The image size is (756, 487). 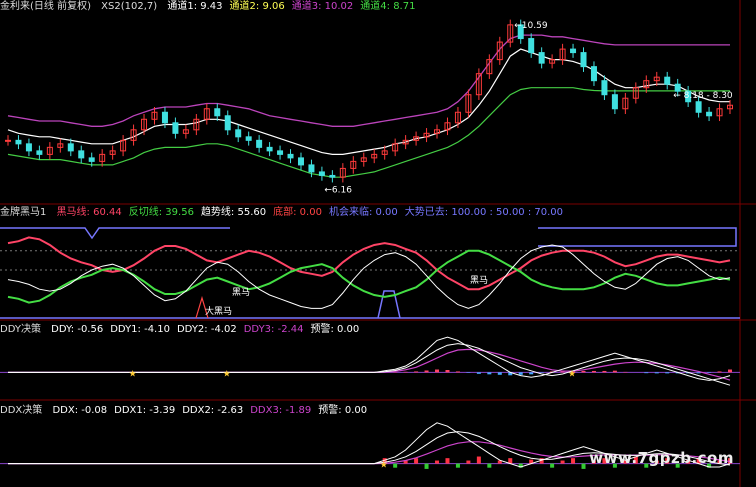 What do you see at coordinates (484, 212) in the screenshot?
I see `horse-legend-item: 大势已去: 100.00 : 50.00 : 70.00` at bounding box center [484, 212].